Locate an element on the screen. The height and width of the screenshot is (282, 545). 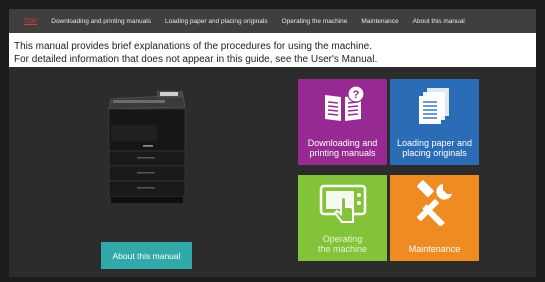
nav-operating-machine: Operating the machine is located at coordinates (315, 21).